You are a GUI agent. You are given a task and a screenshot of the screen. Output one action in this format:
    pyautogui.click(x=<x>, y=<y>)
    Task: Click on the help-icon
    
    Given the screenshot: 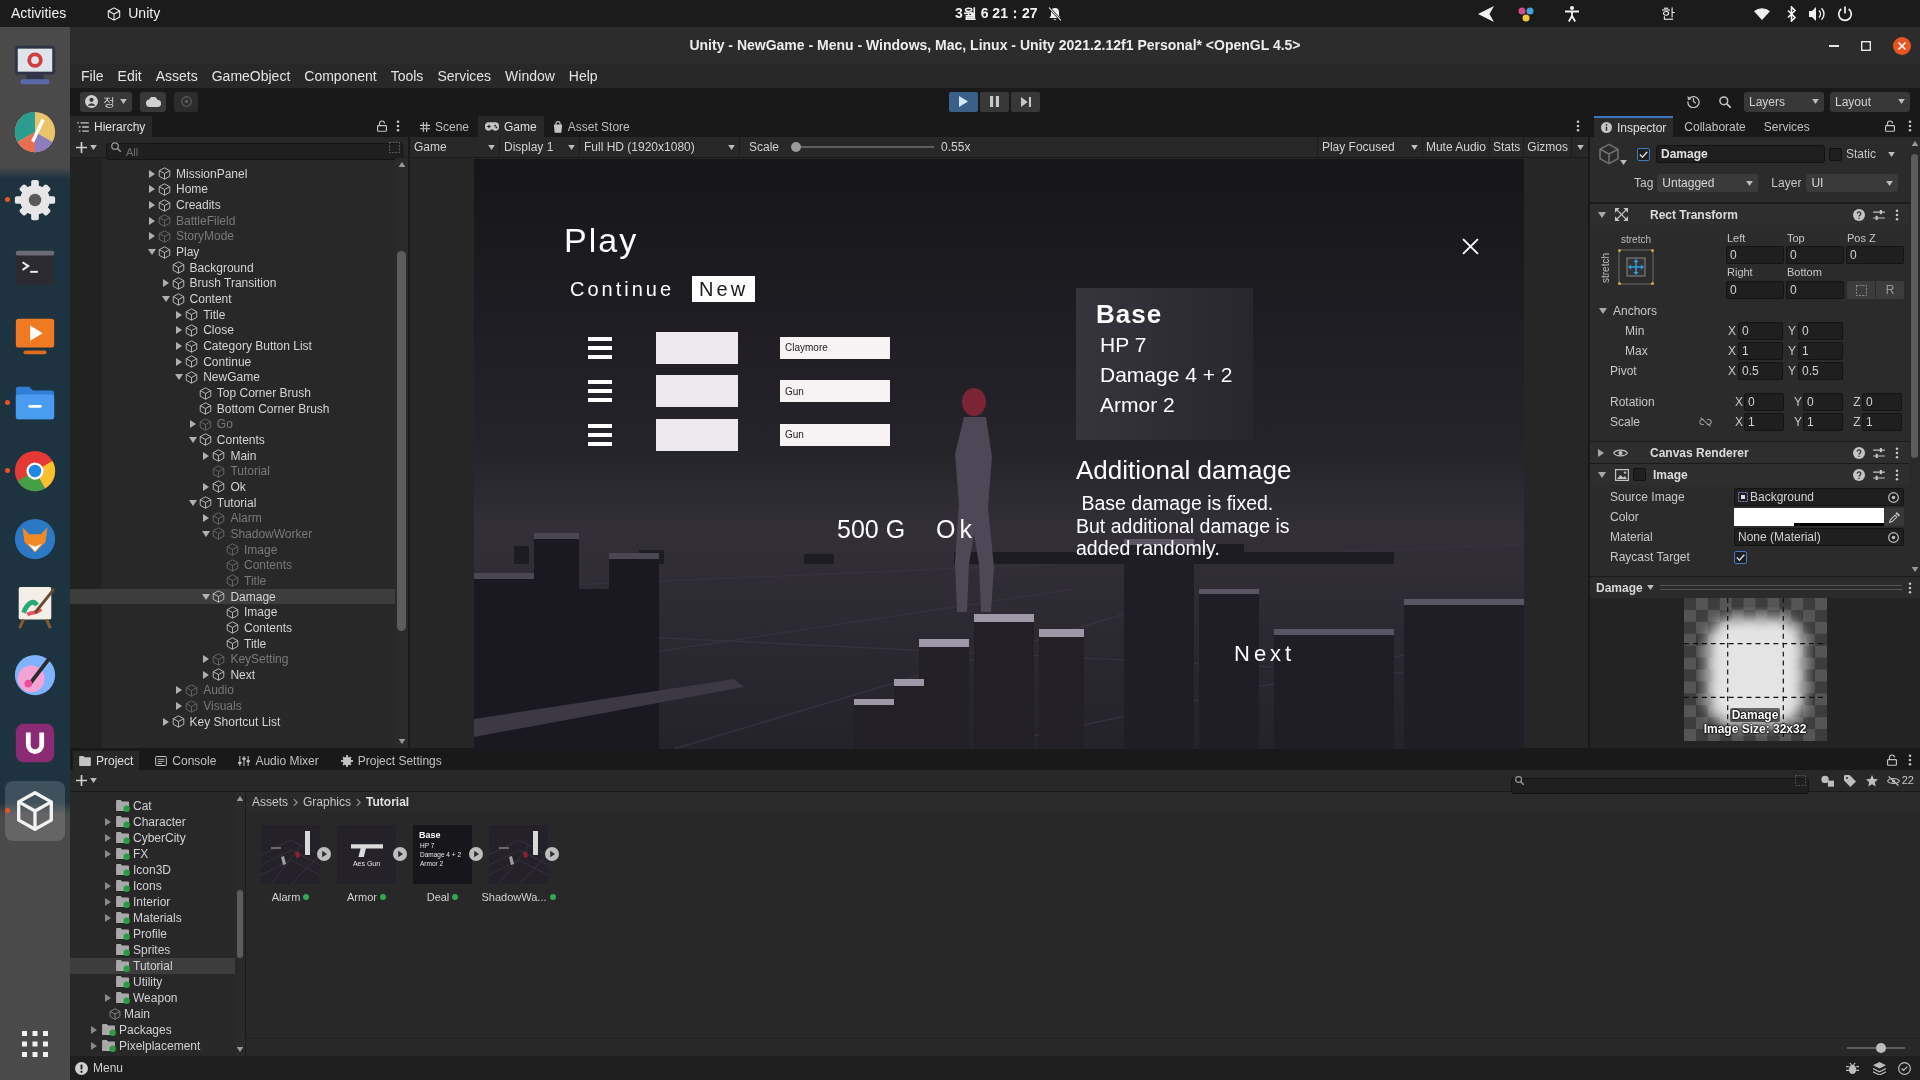 What is the action you would take?
    pyautogui.click(x=1859, y=474)
    